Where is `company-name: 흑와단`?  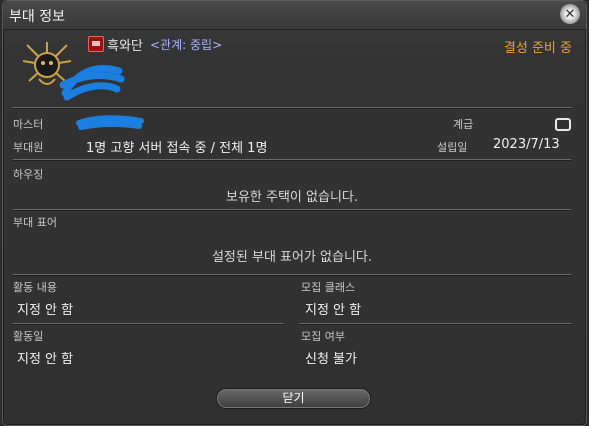
company-name: 흑와단 is located at coordinates (125, 46).